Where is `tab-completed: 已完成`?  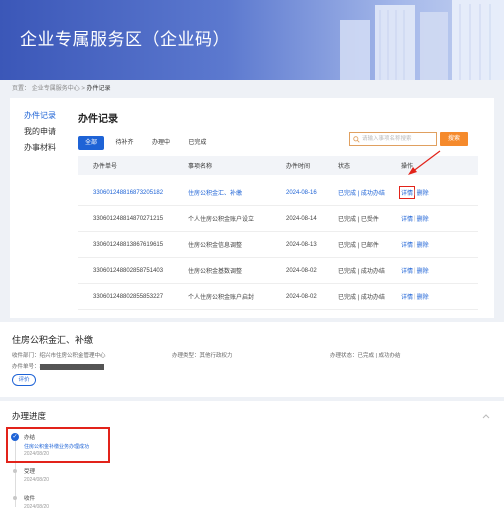 tab-completed: 已完成 is located at coordinates (197, 143).